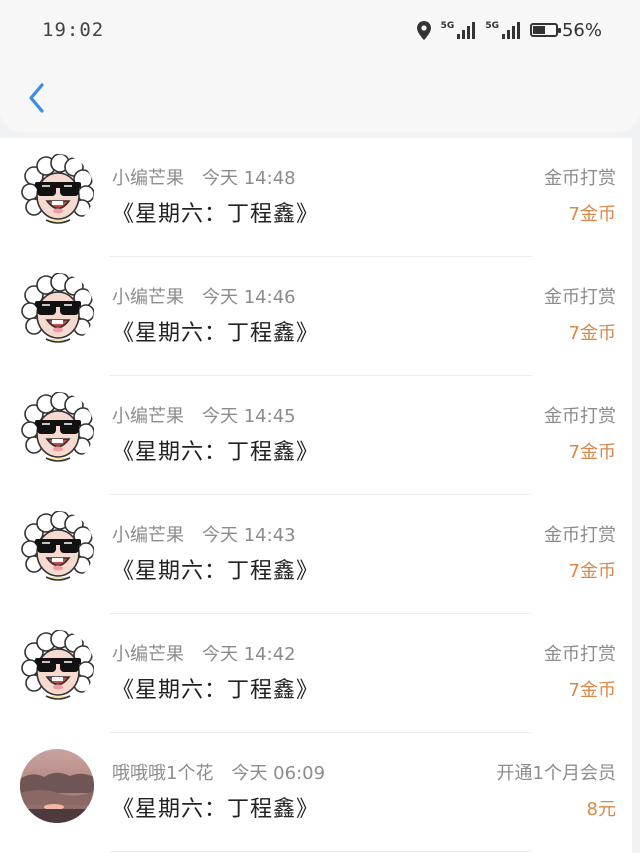 The image size is (640, 853). I want to click on battery-indicator: 56%, so click(565, 30).